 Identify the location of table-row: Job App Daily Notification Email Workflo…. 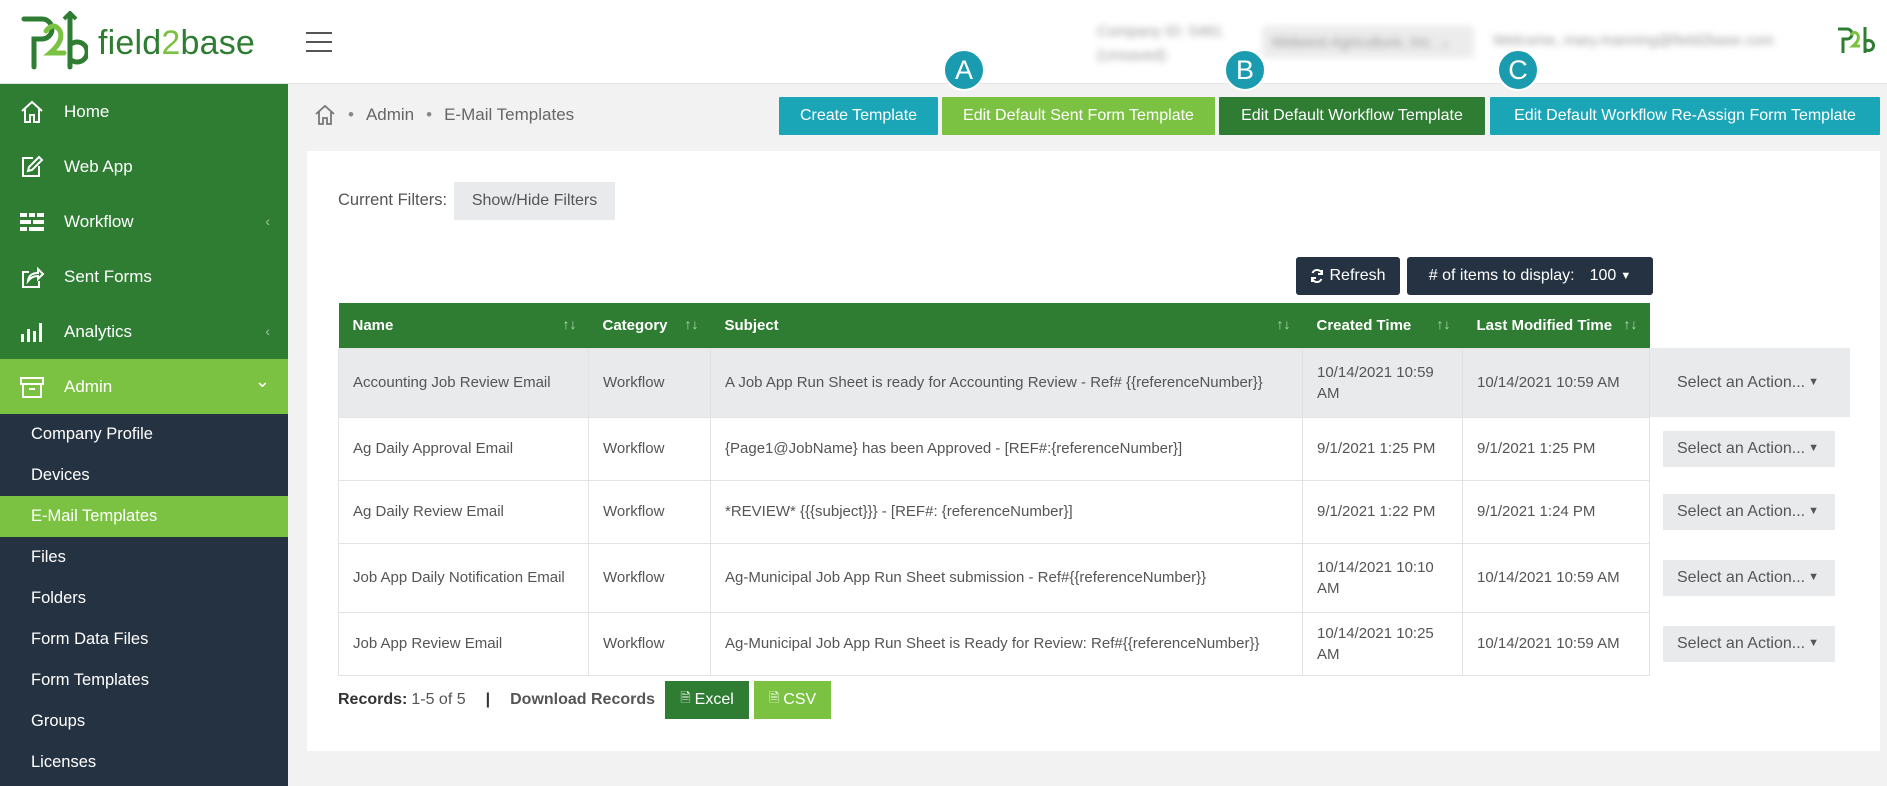
(1094, 577).